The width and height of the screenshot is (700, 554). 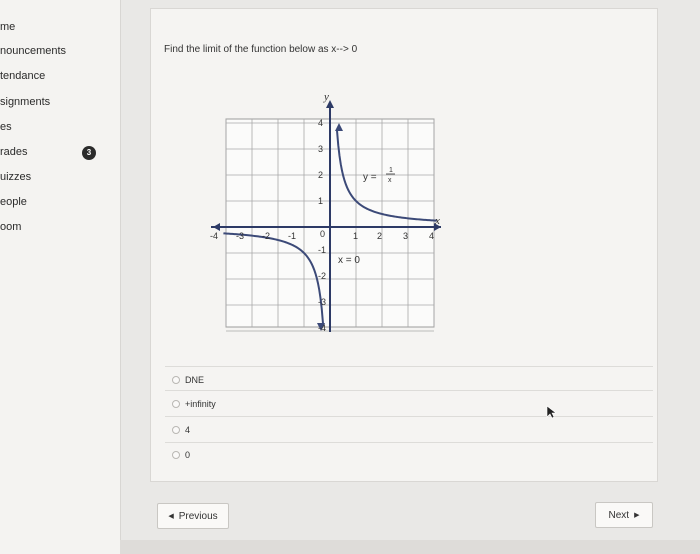 What do you see at coordinates (551, 412) in the screenshot?
I see `mouse-cursor-icon` at bounding box center [551, 412].